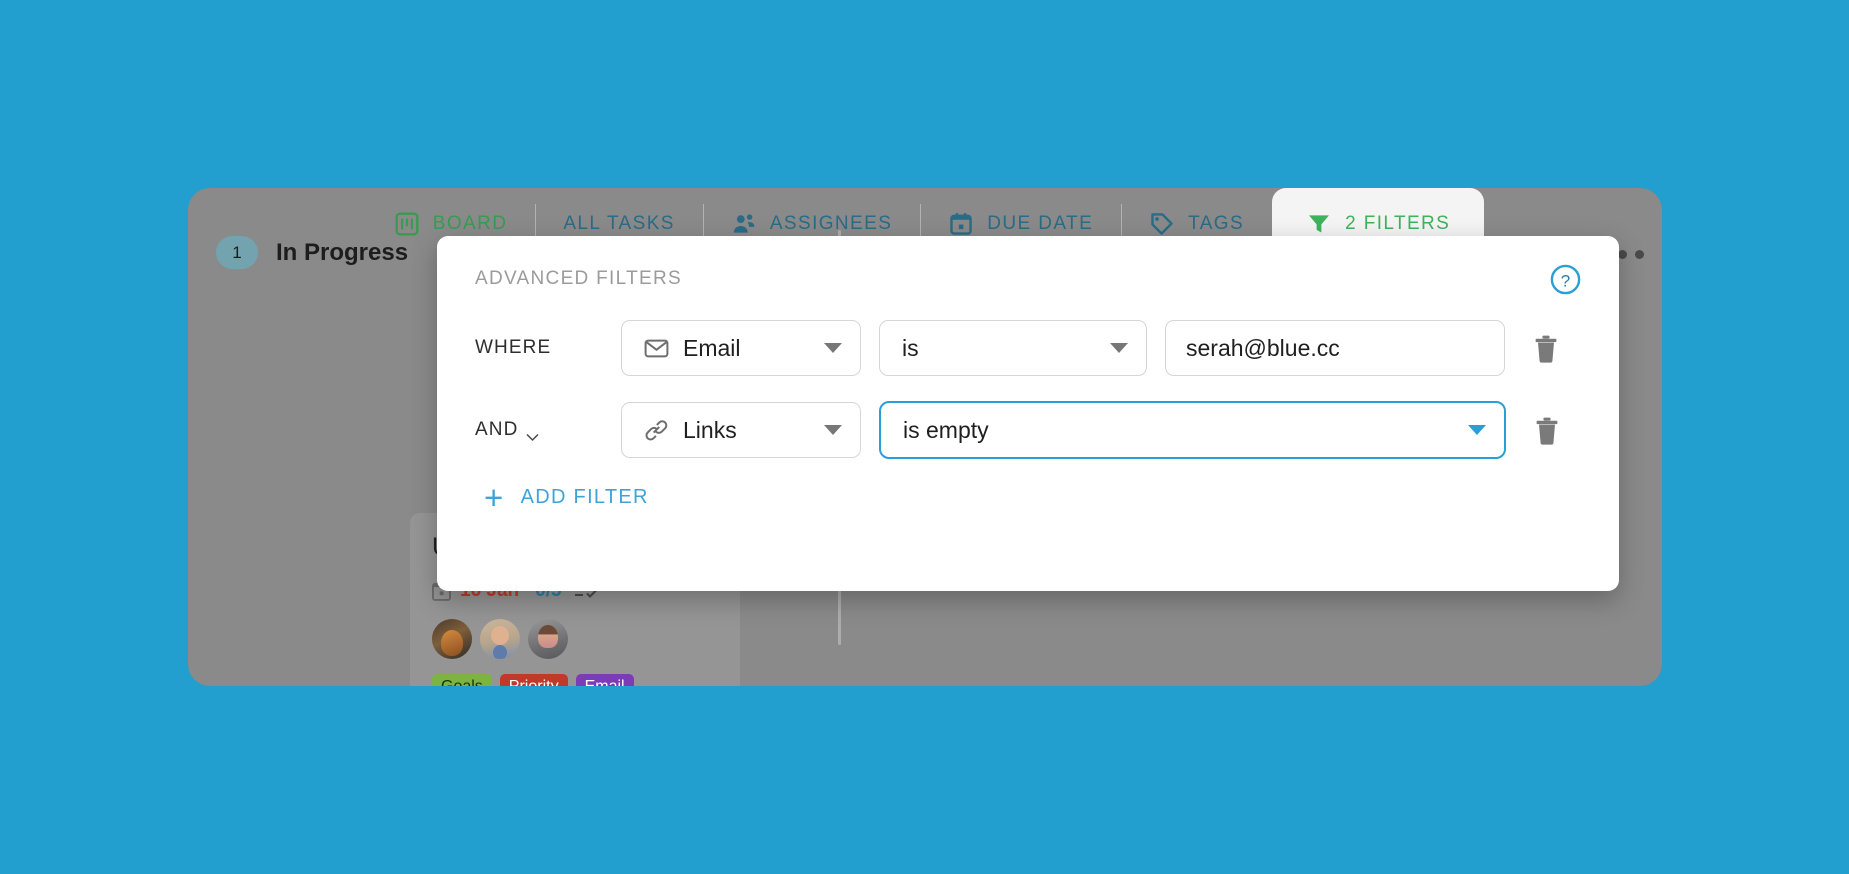 This screenshot has height=874, width=1849. I want to click on filter-conjunction-where: WHERE, so click(548, 348).